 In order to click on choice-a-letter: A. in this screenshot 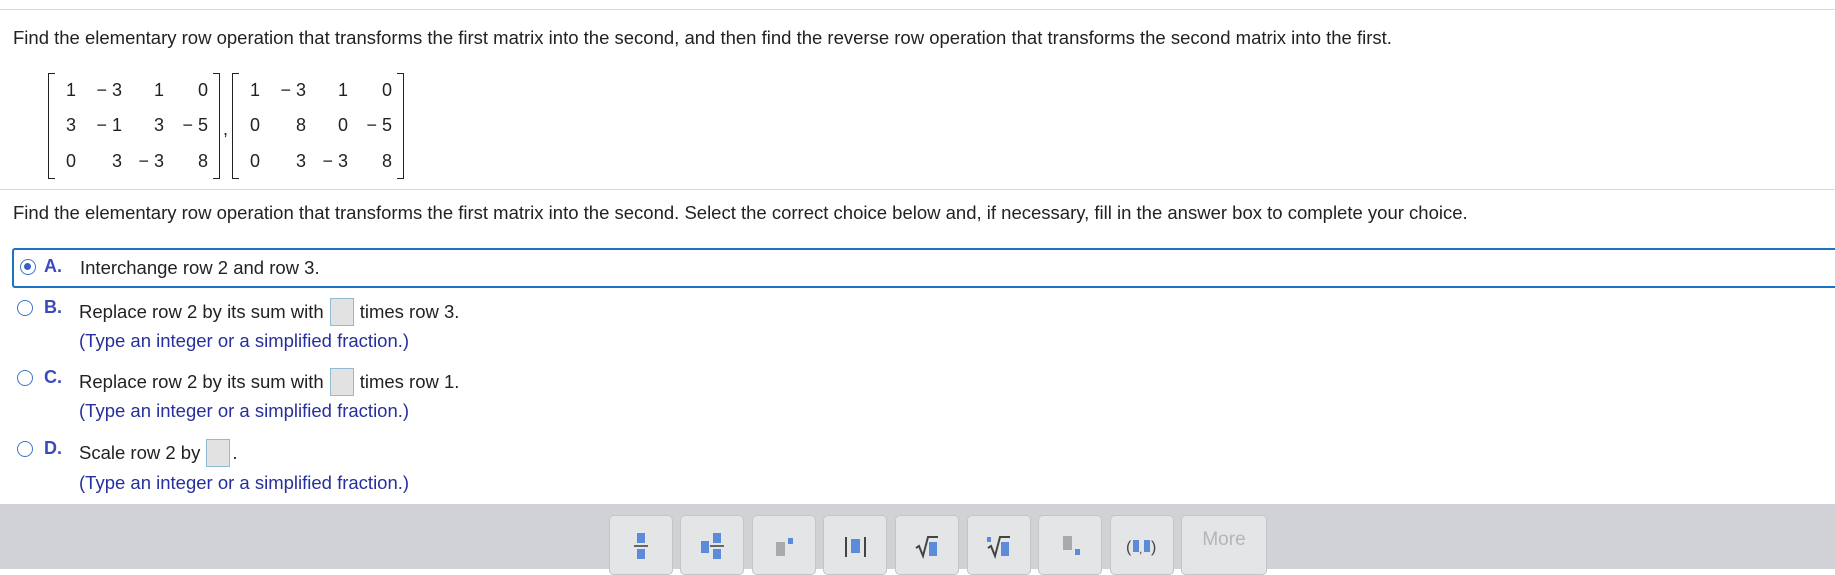, I will do `click(53, 266)`.